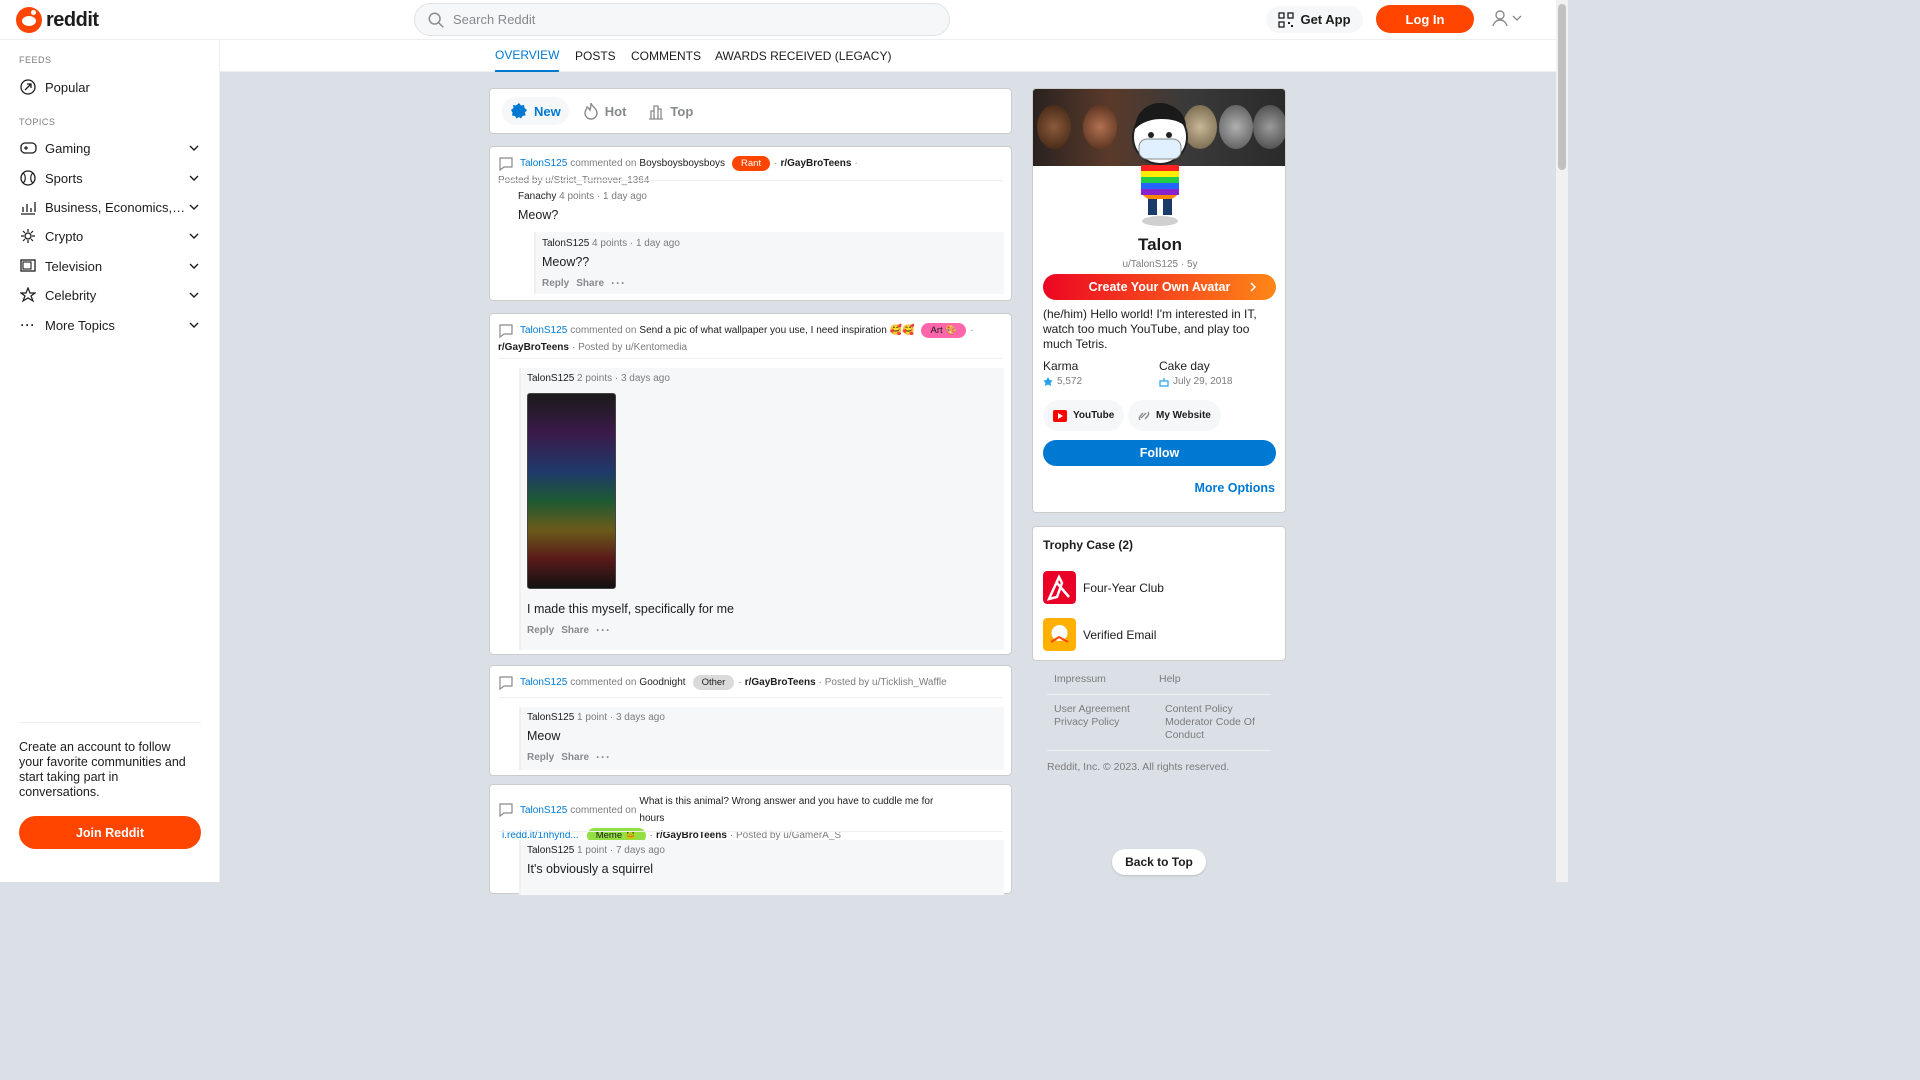  Describe the element at coordinates (110, 207) in the screenshot. I see `sidebar-item-business: Business, Economics, and Finance` at that location.